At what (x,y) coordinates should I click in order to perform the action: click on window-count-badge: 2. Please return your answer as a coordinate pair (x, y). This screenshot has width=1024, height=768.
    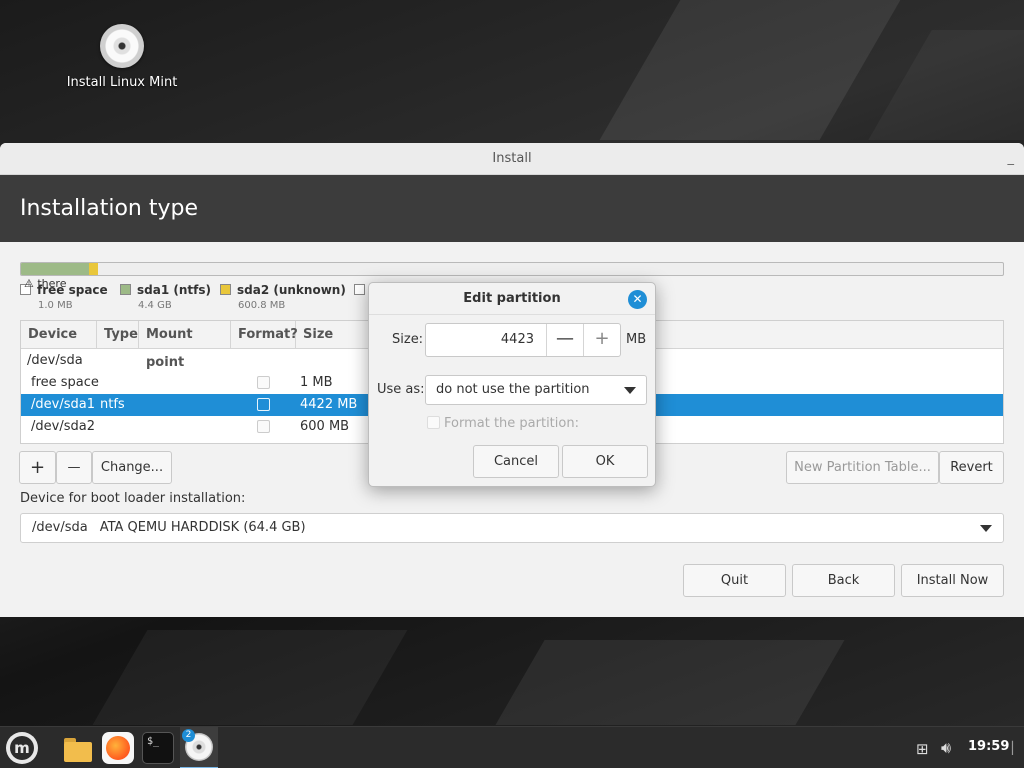
    Looking at the image, I should click on (188, 735).